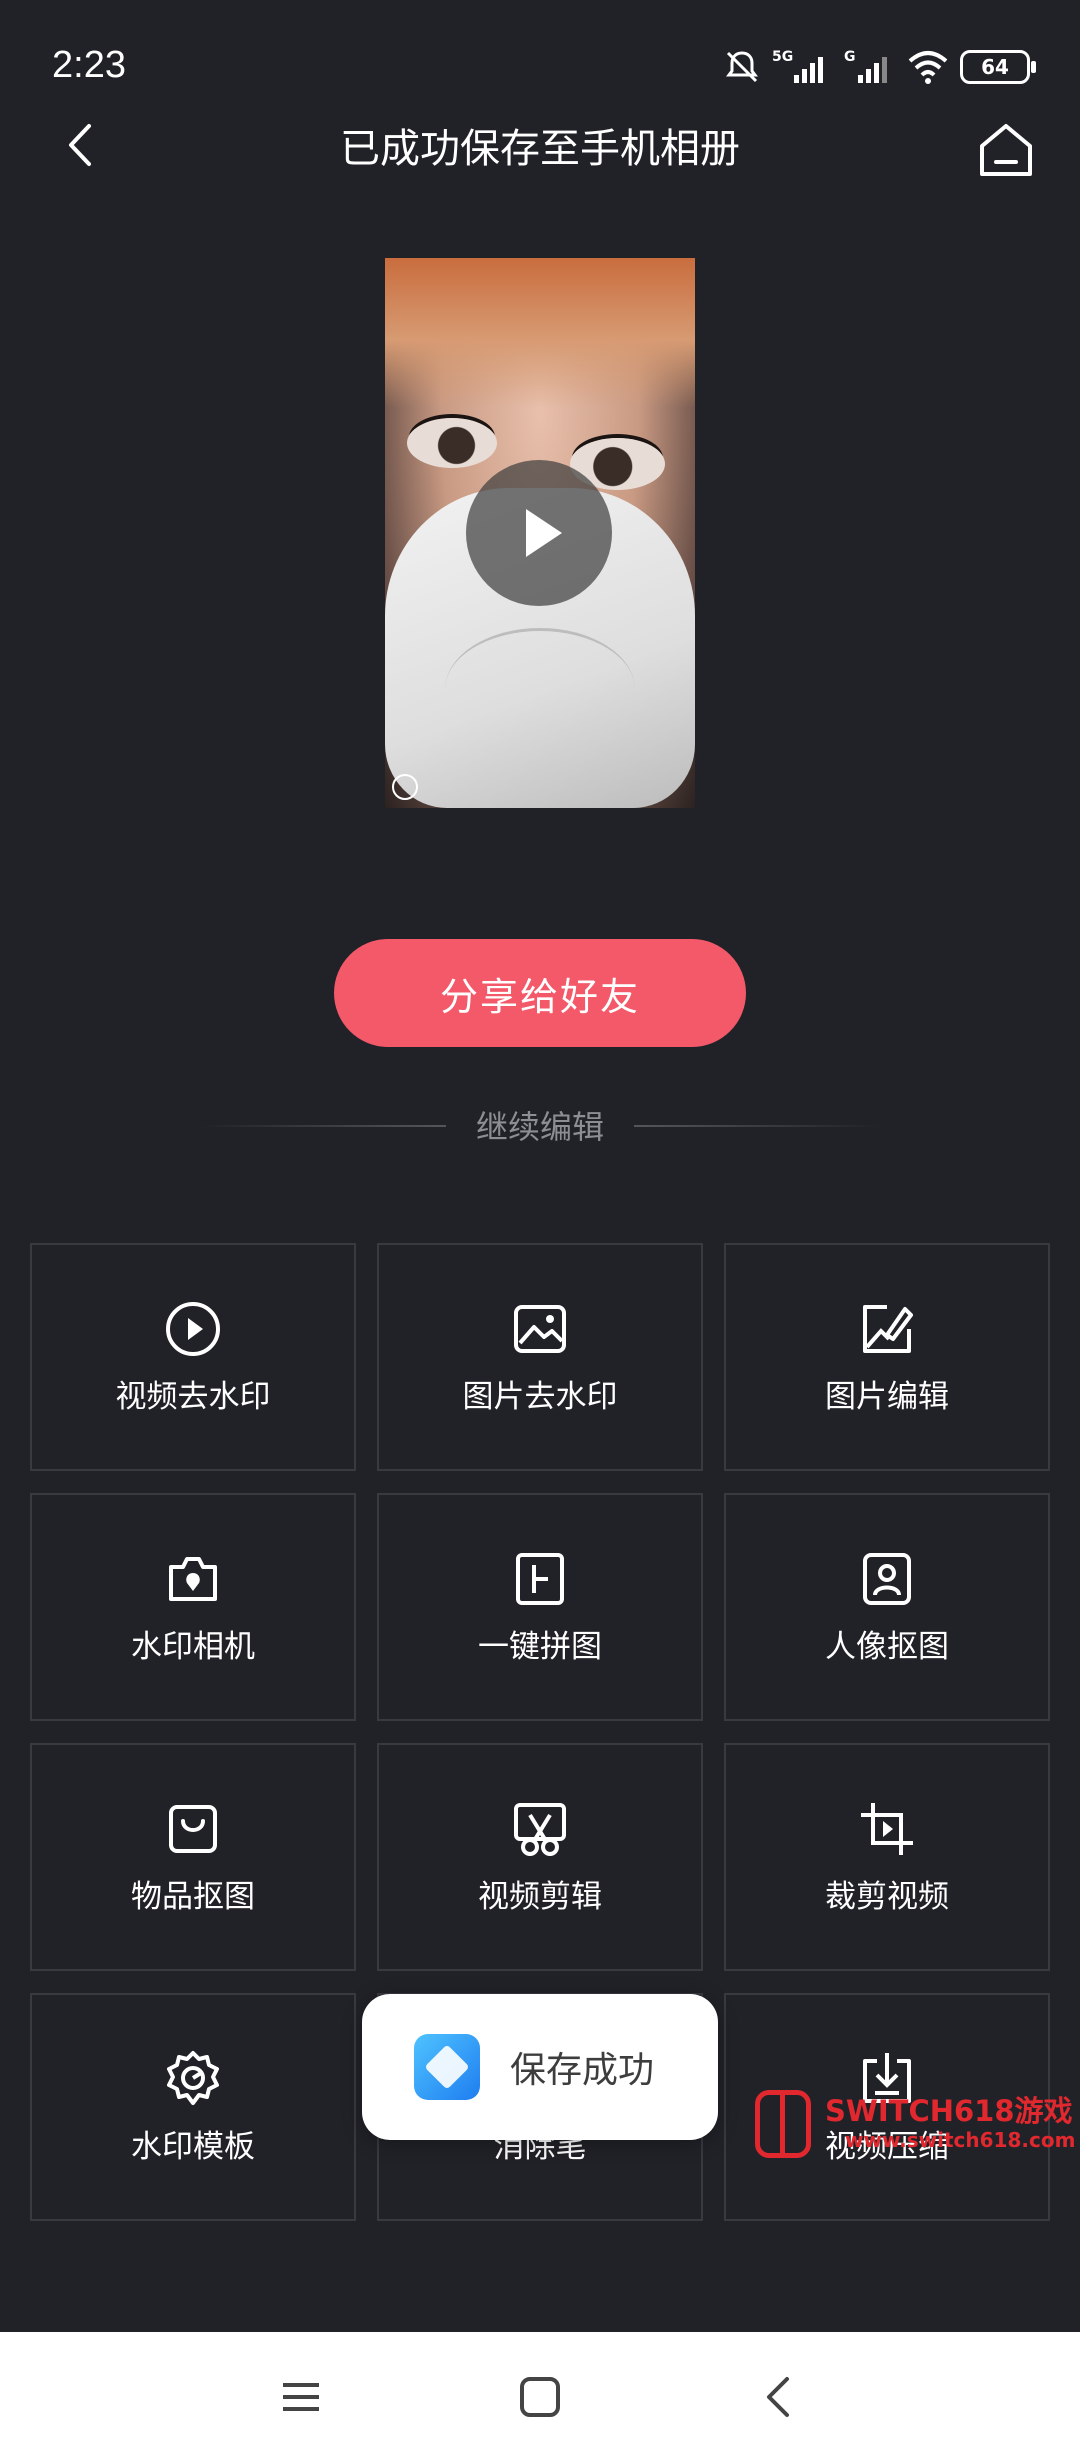  Describe the element at coordinates (582, 2070) in the screenshot. I see `toast-text: 保存成功` at that location.